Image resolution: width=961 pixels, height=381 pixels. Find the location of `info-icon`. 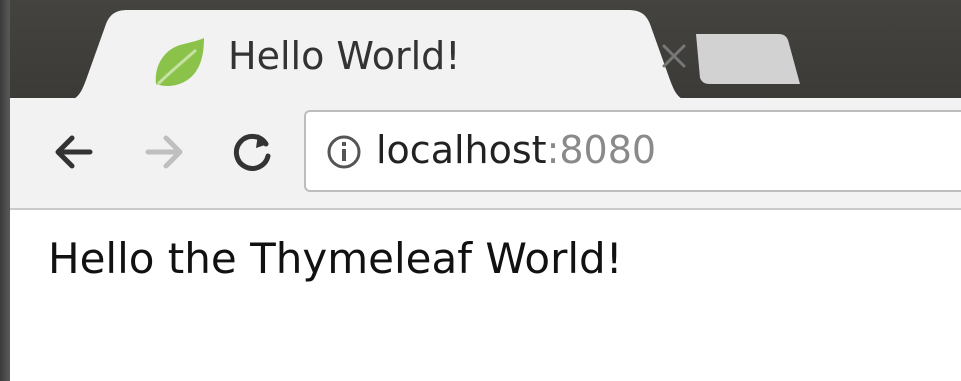

info-icon is located at coordinates (344, 152).